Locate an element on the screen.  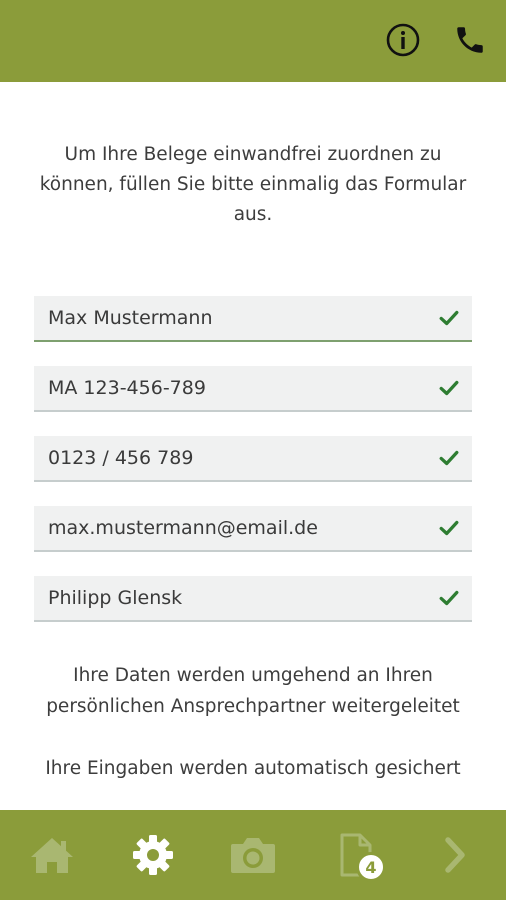
phone-field-value: 0123 / 456 789 is located at coordinates (121, 458).